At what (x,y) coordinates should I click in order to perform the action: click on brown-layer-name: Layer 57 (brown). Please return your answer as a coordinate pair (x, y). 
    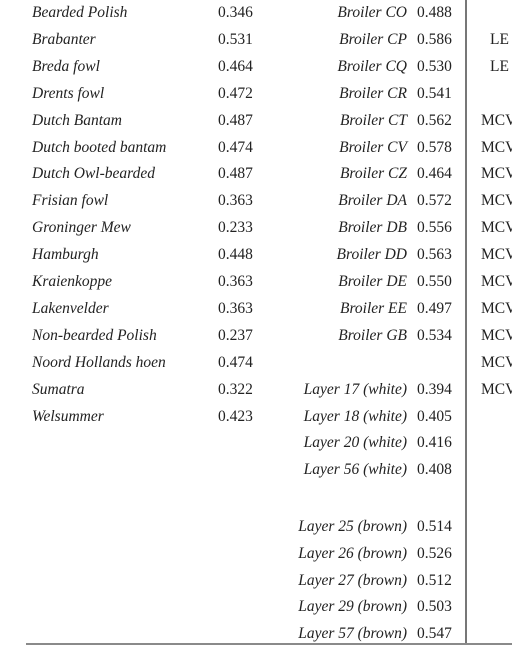
    Looking at the image, I should click on (352, 634).